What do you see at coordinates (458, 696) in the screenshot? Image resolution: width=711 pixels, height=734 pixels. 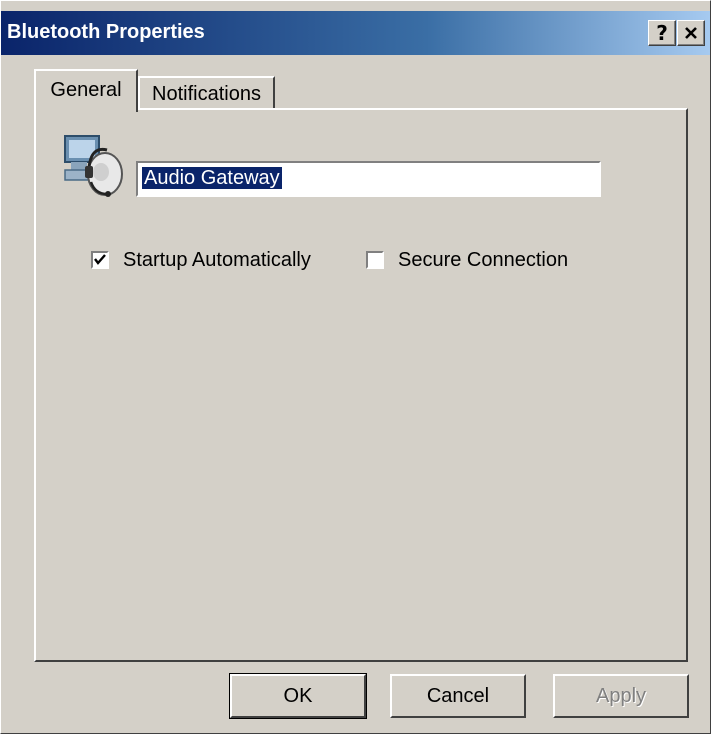 I see `cancel-button: Cancel` at bounding box center [458, 696].